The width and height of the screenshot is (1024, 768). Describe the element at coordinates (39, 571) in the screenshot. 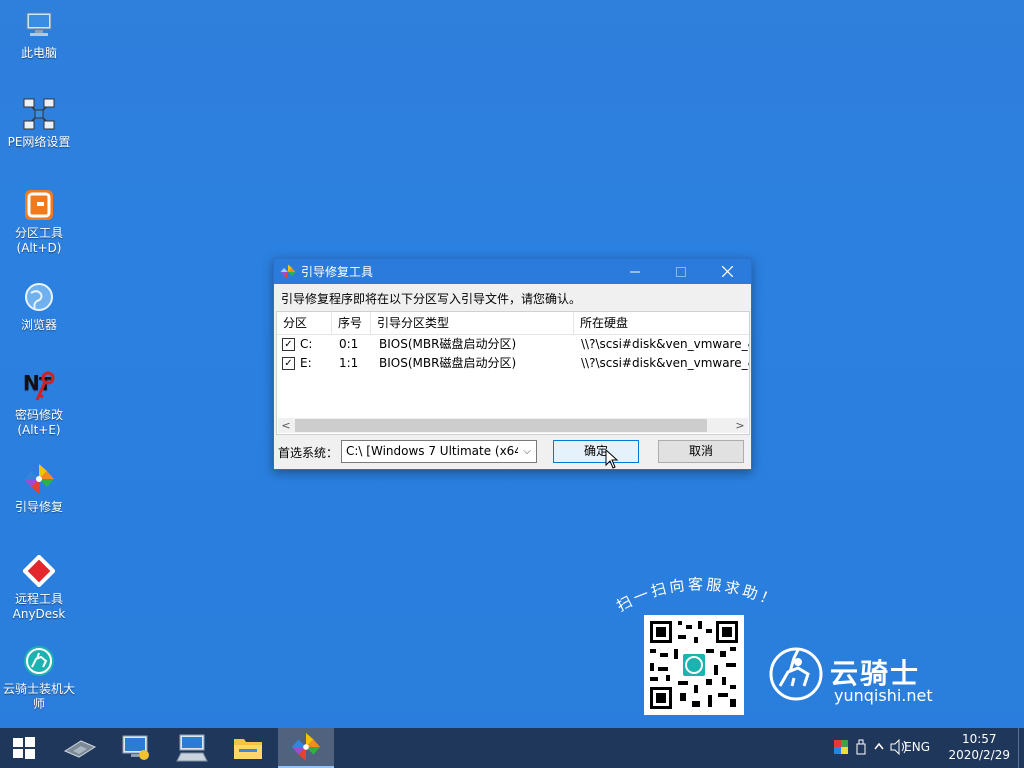

I see `anydesk-icon` at that location.